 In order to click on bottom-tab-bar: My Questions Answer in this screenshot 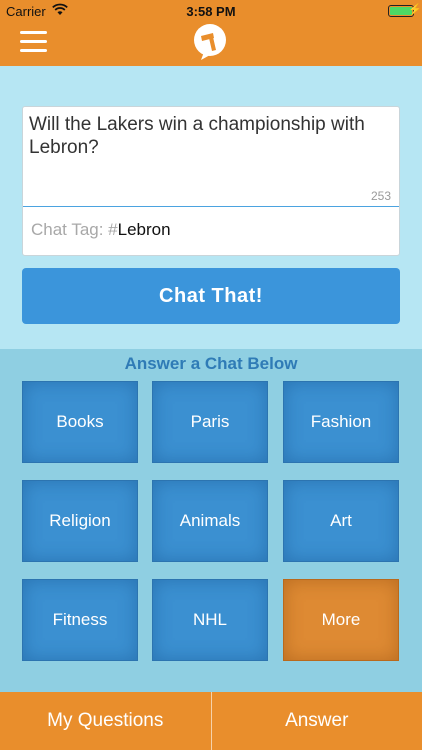, I will do `click(211, 721)`.